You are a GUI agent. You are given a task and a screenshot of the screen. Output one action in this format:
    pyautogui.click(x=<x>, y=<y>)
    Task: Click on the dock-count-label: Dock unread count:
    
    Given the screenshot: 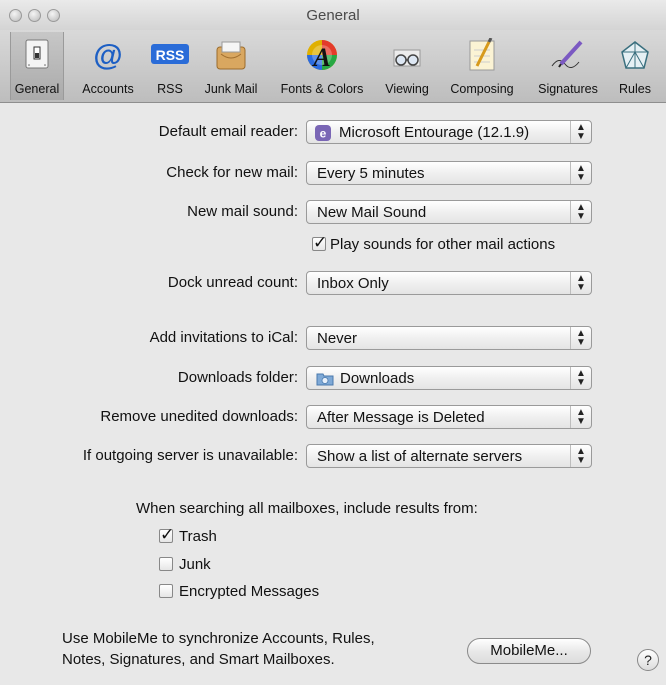 What is the action you would take?
    pyautogui.click(x=232, y=282)
    